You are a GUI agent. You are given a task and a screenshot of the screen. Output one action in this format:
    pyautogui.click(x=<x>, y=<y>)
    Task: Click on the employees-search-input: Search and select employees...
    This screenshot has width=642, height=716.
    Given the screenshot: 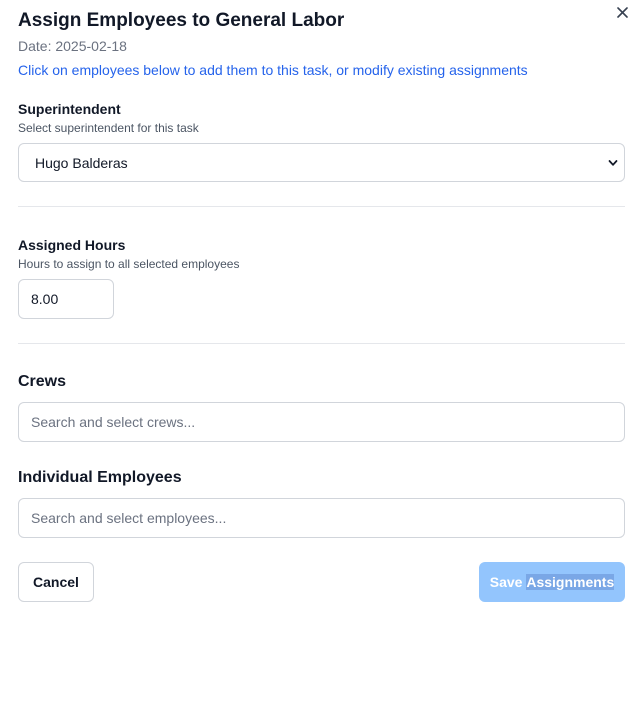 What is the action you would take?
    pyautogui.click(x=321, y=518)
    